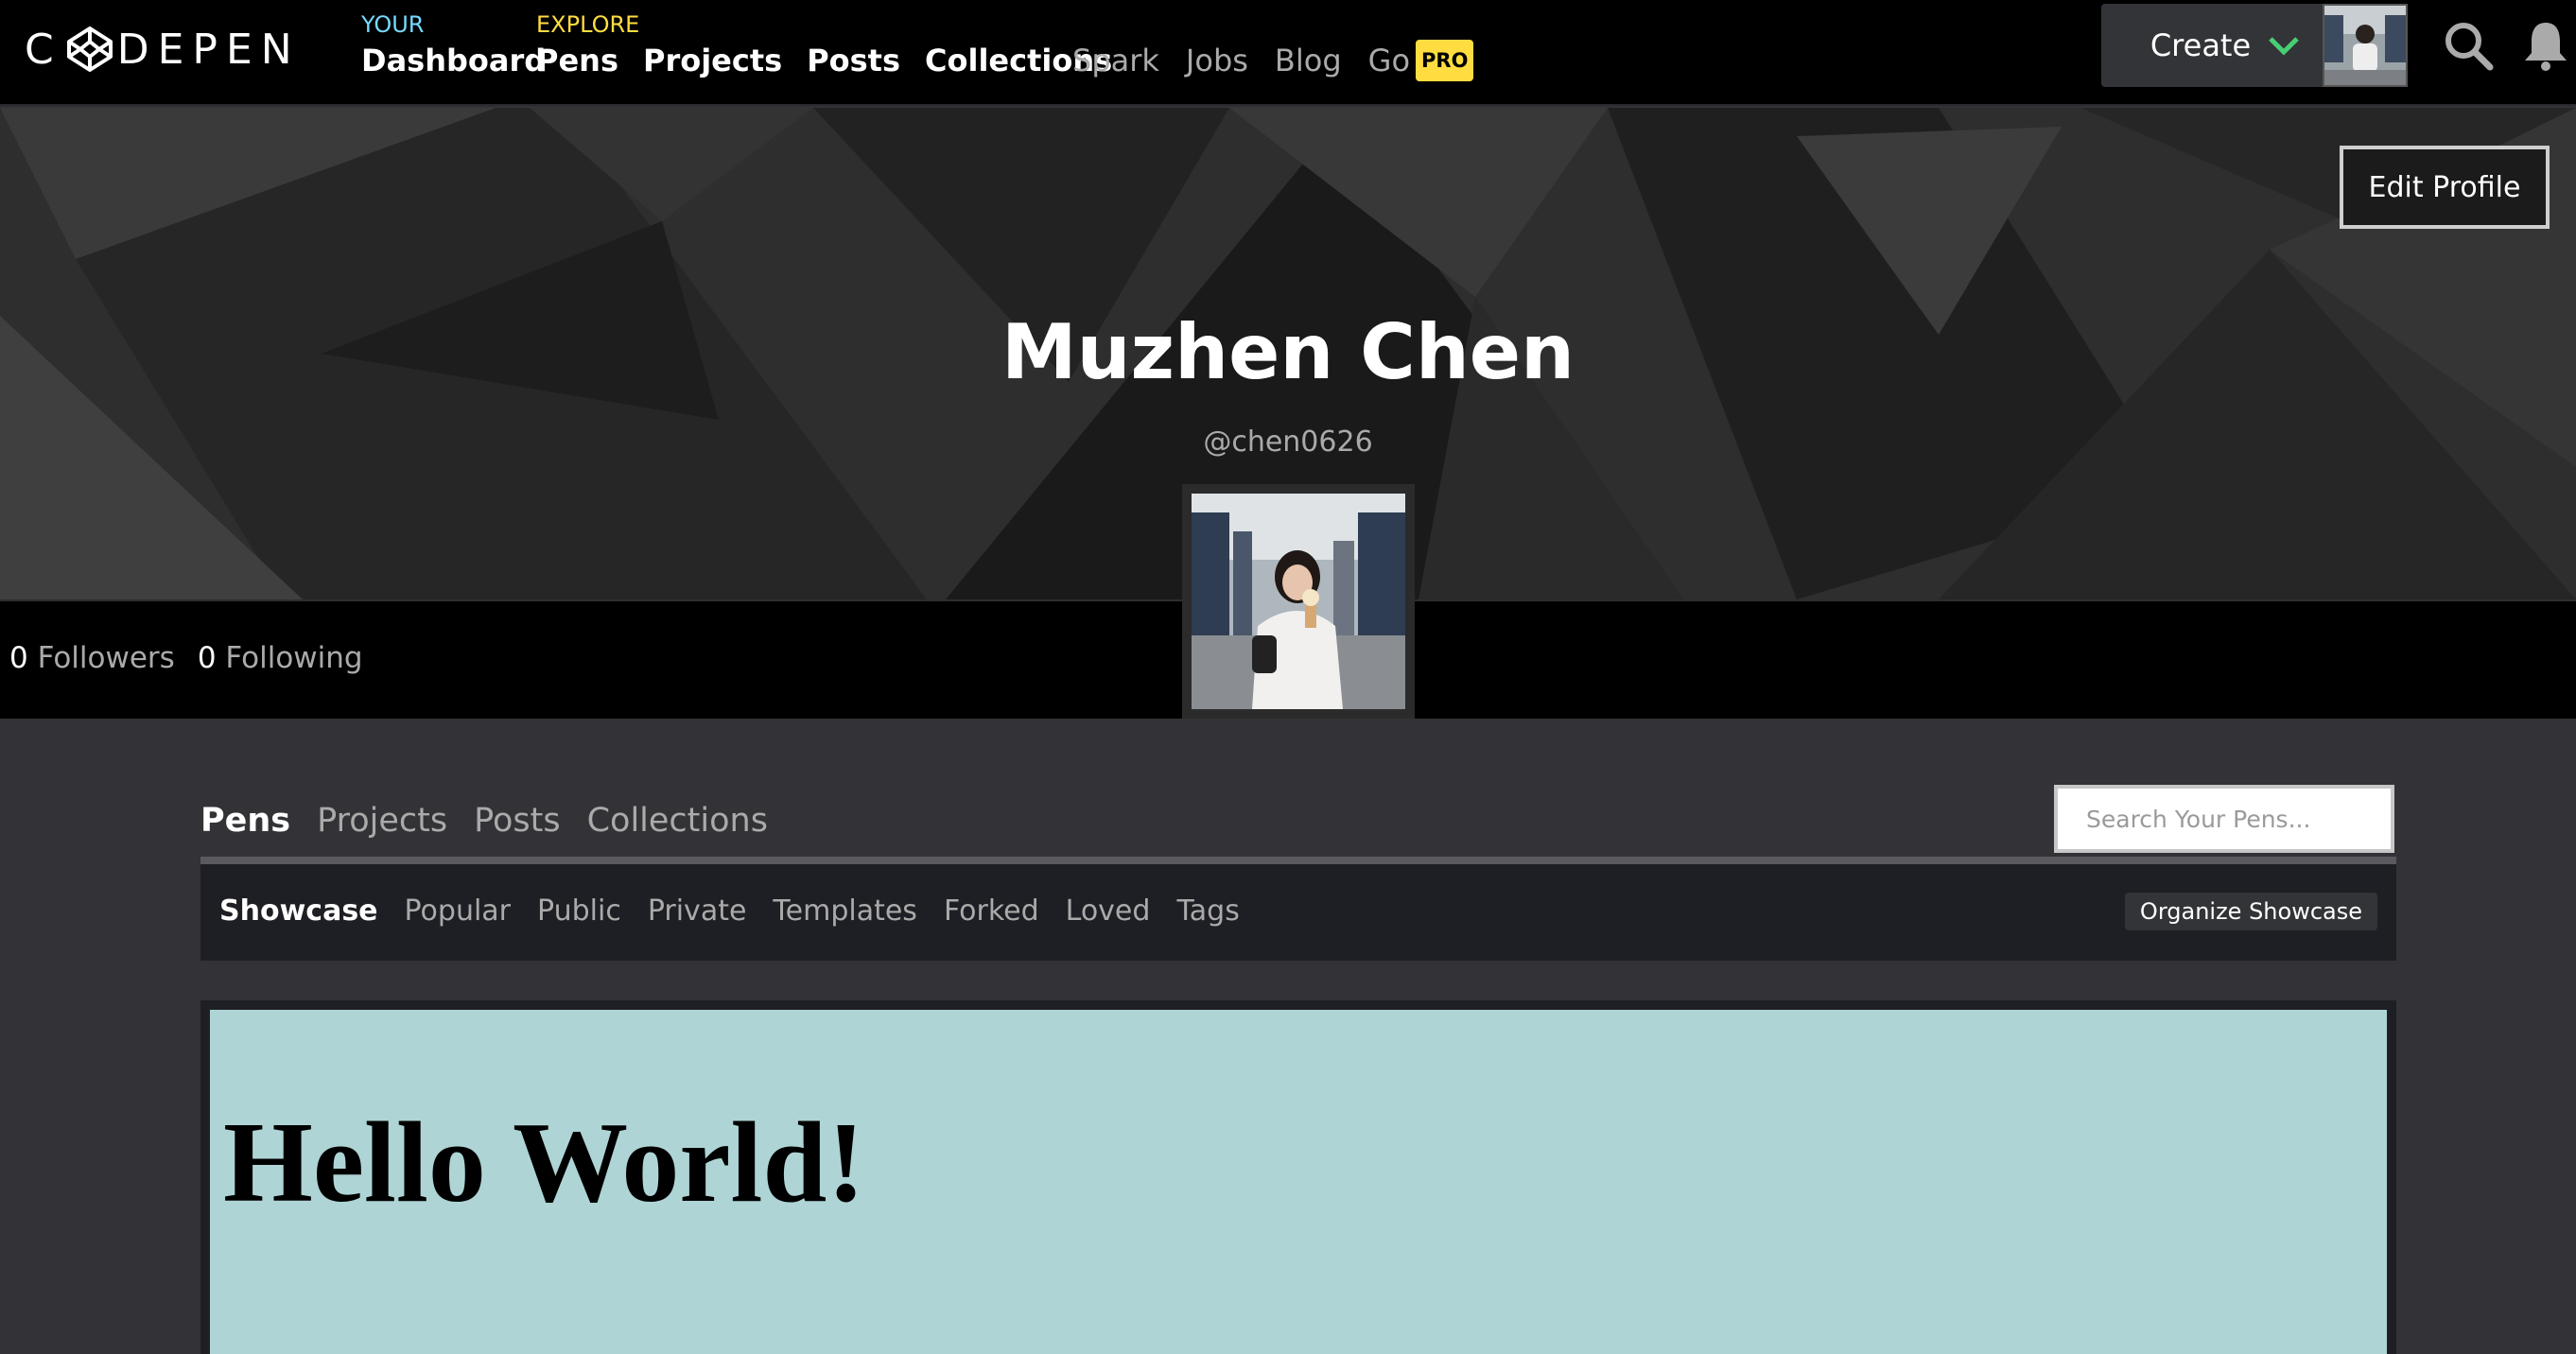  What do you see at coordinates (697, 911) in the screenshot?
I see `subtab-private: Private` at bounding box center [697, 911].